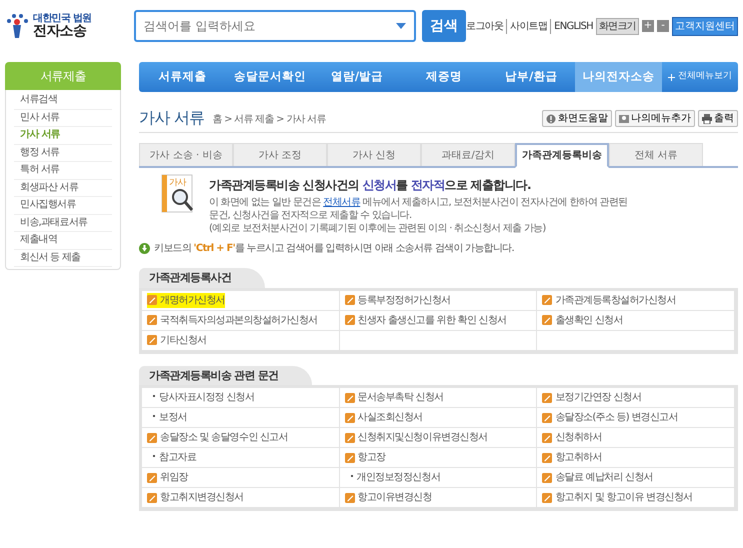 The image size is (743, 548). What do you see at coordinates (63, 188) in the screenshot?
I see `sidebar-item: 회생파산 서류` at bounding box center [63, 188].